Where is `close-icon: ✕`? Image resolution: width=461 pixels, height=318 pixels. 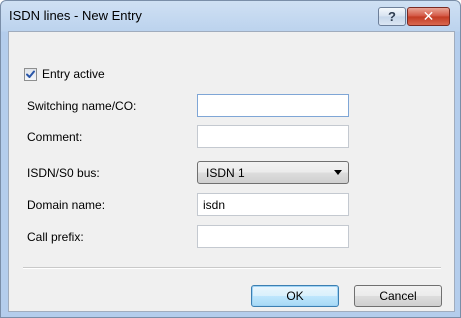 close-icon: ✕ is located at coordinates (428, 16).